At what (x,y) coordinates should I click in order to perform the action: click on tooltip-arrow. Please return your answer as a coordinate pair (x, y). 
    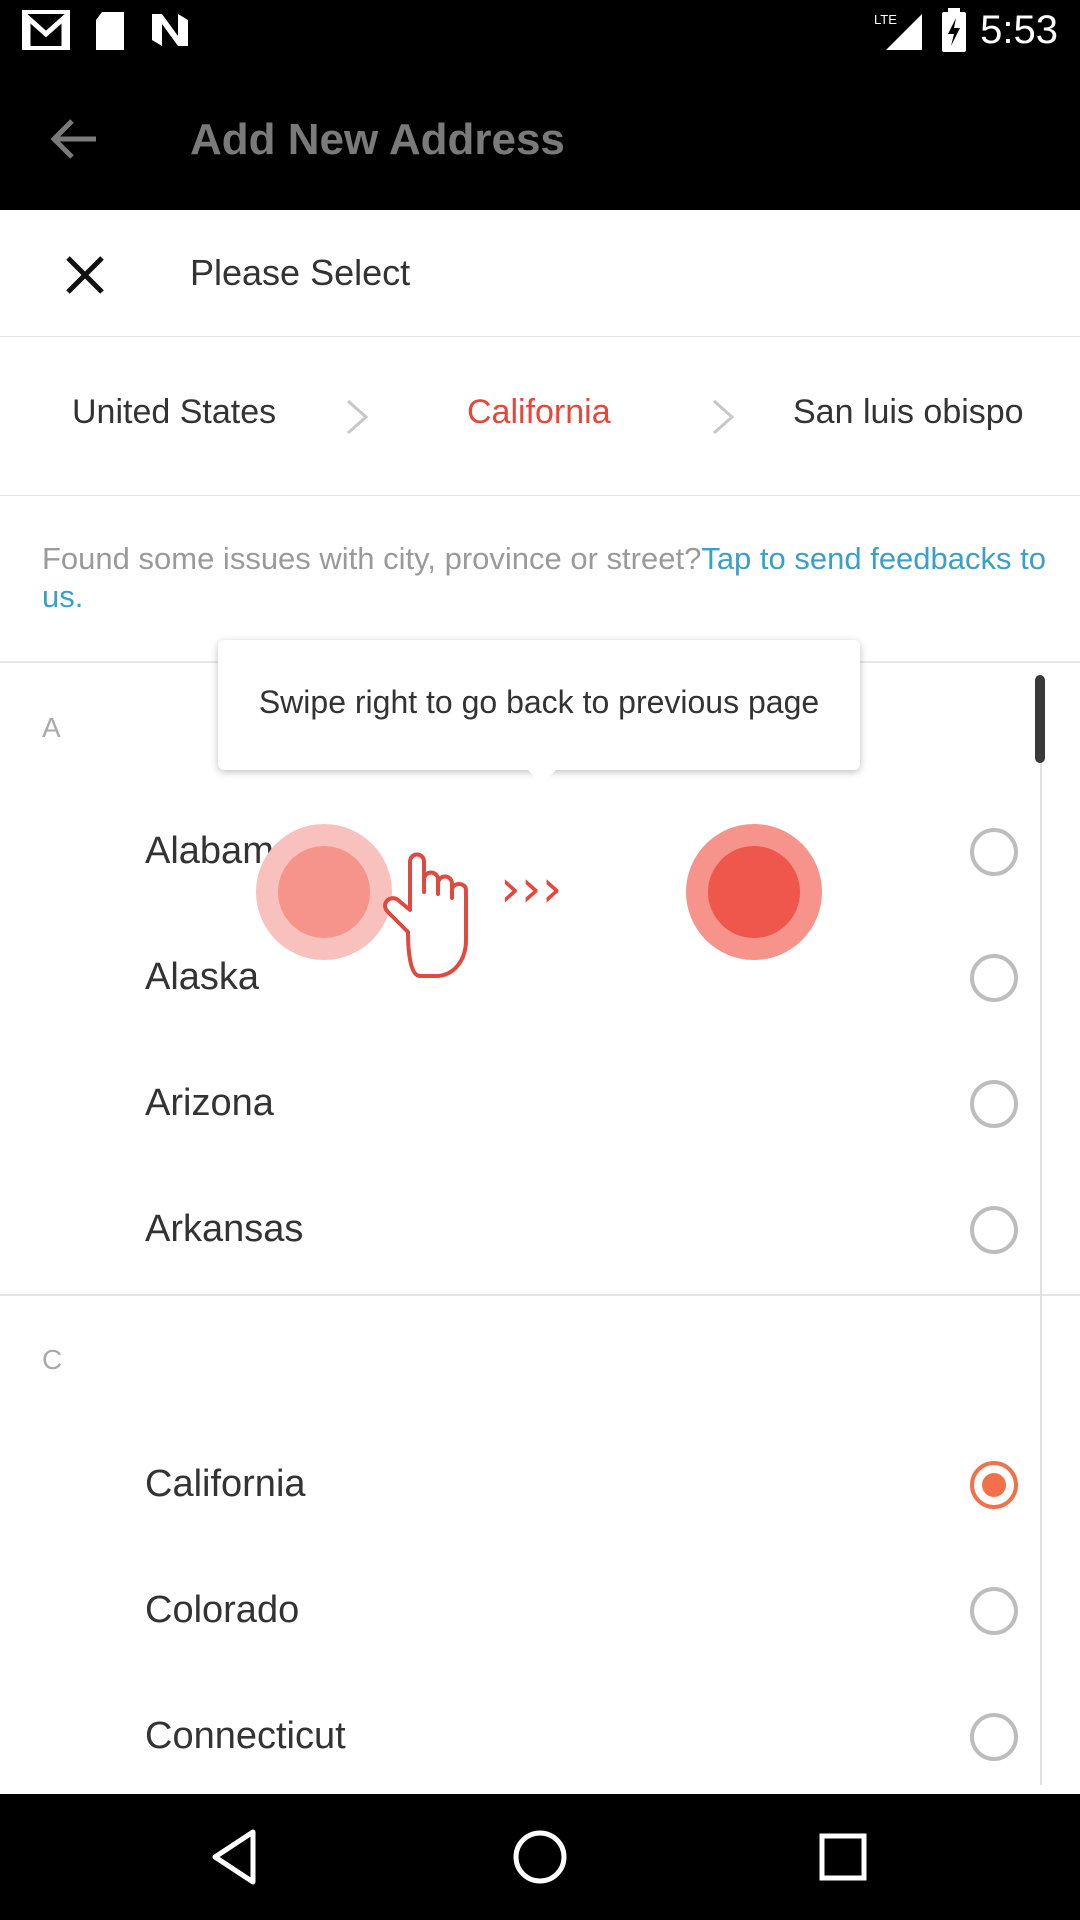
    Looking at the image, I should click on (542, 776).